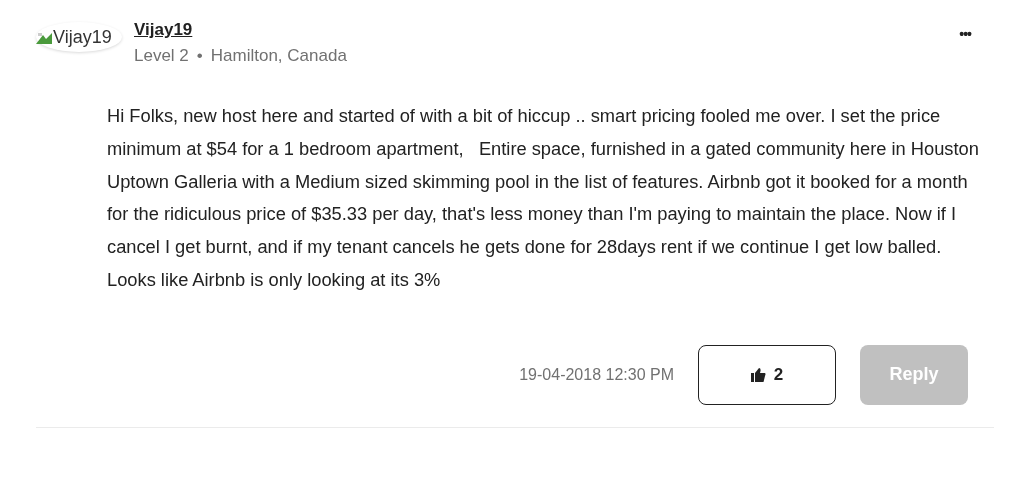  I want to click on thumbs-up-icon, so click(758, 374).